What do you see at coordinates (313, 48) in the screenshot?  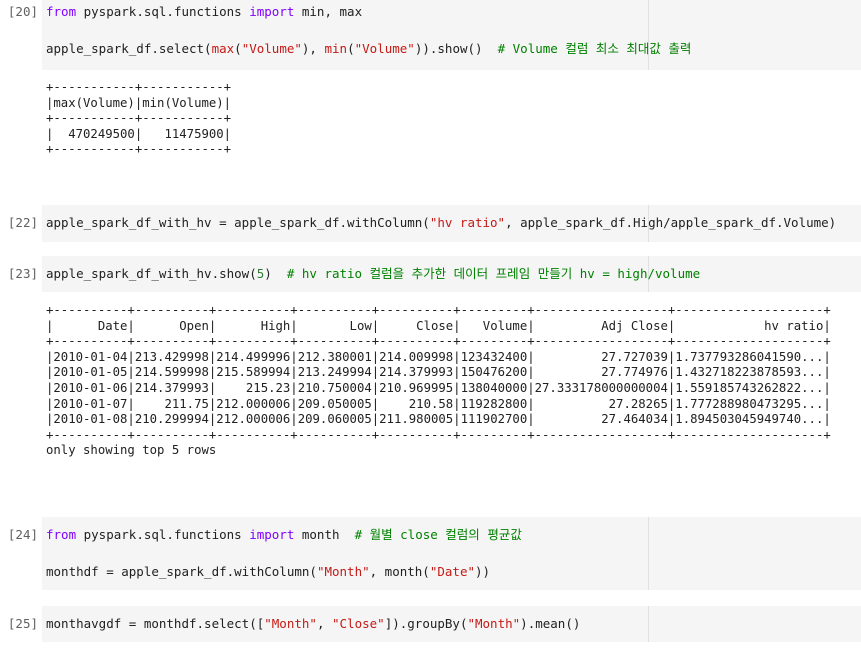 I see `code-token: ),` at bounding box center [313, 48].